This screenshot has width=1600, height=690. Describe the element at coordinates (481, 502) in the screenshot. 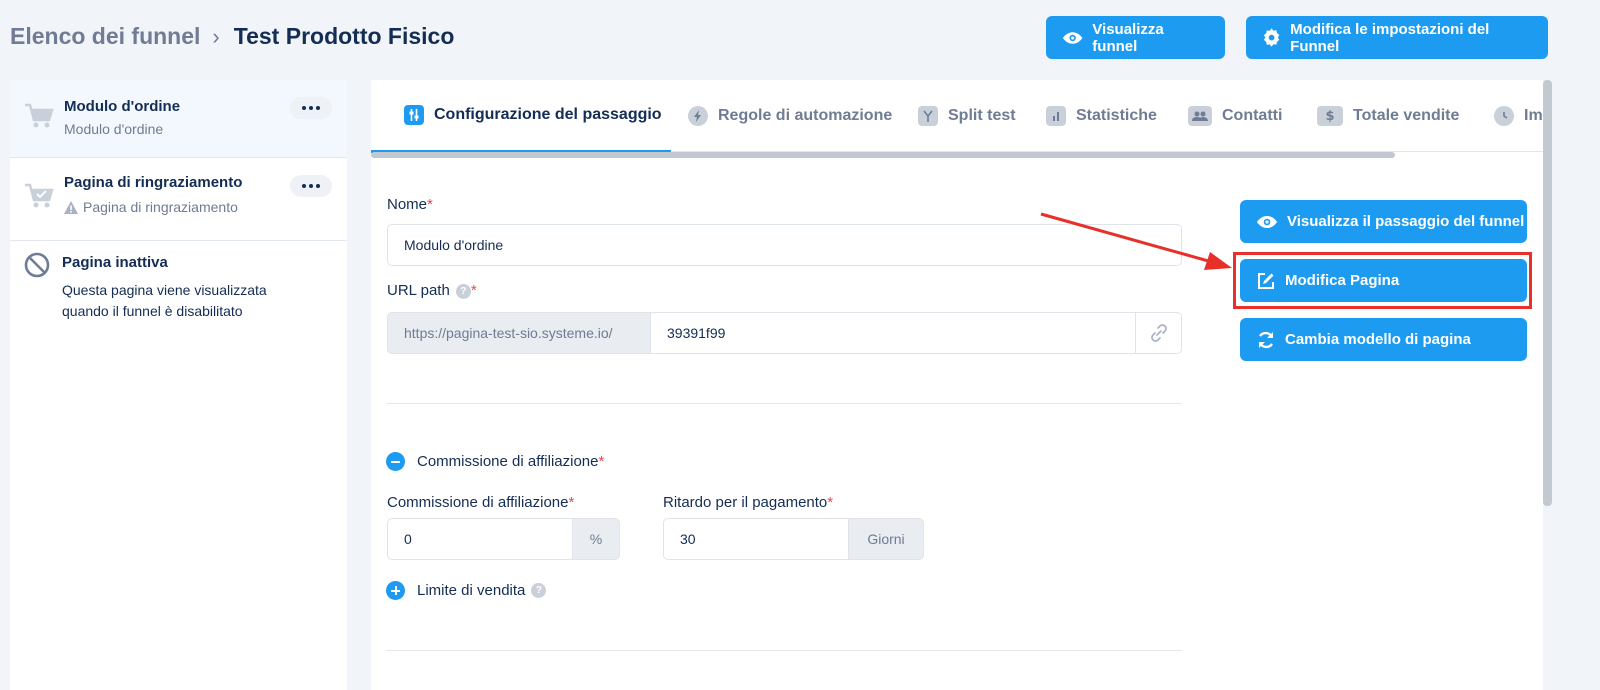

I see `affiliate-commission-label: Commissione di affiliazione*` at that location.